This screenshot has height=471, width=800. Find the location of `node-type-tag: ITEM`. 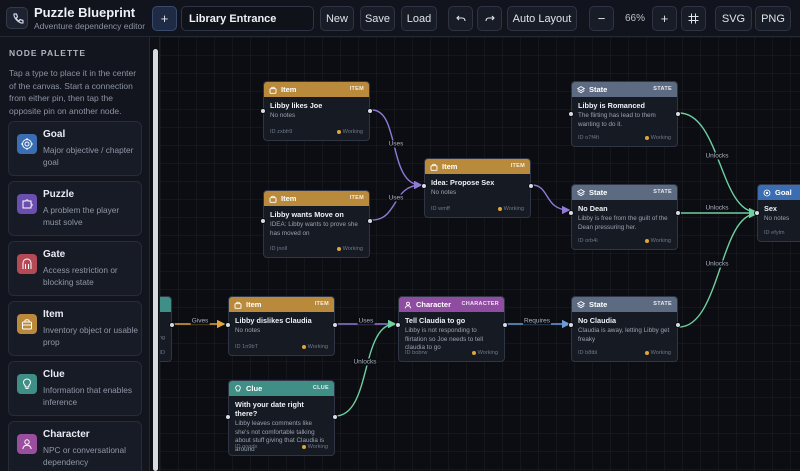

node-type-tag: ITEM is located at coordinates (356, 198).